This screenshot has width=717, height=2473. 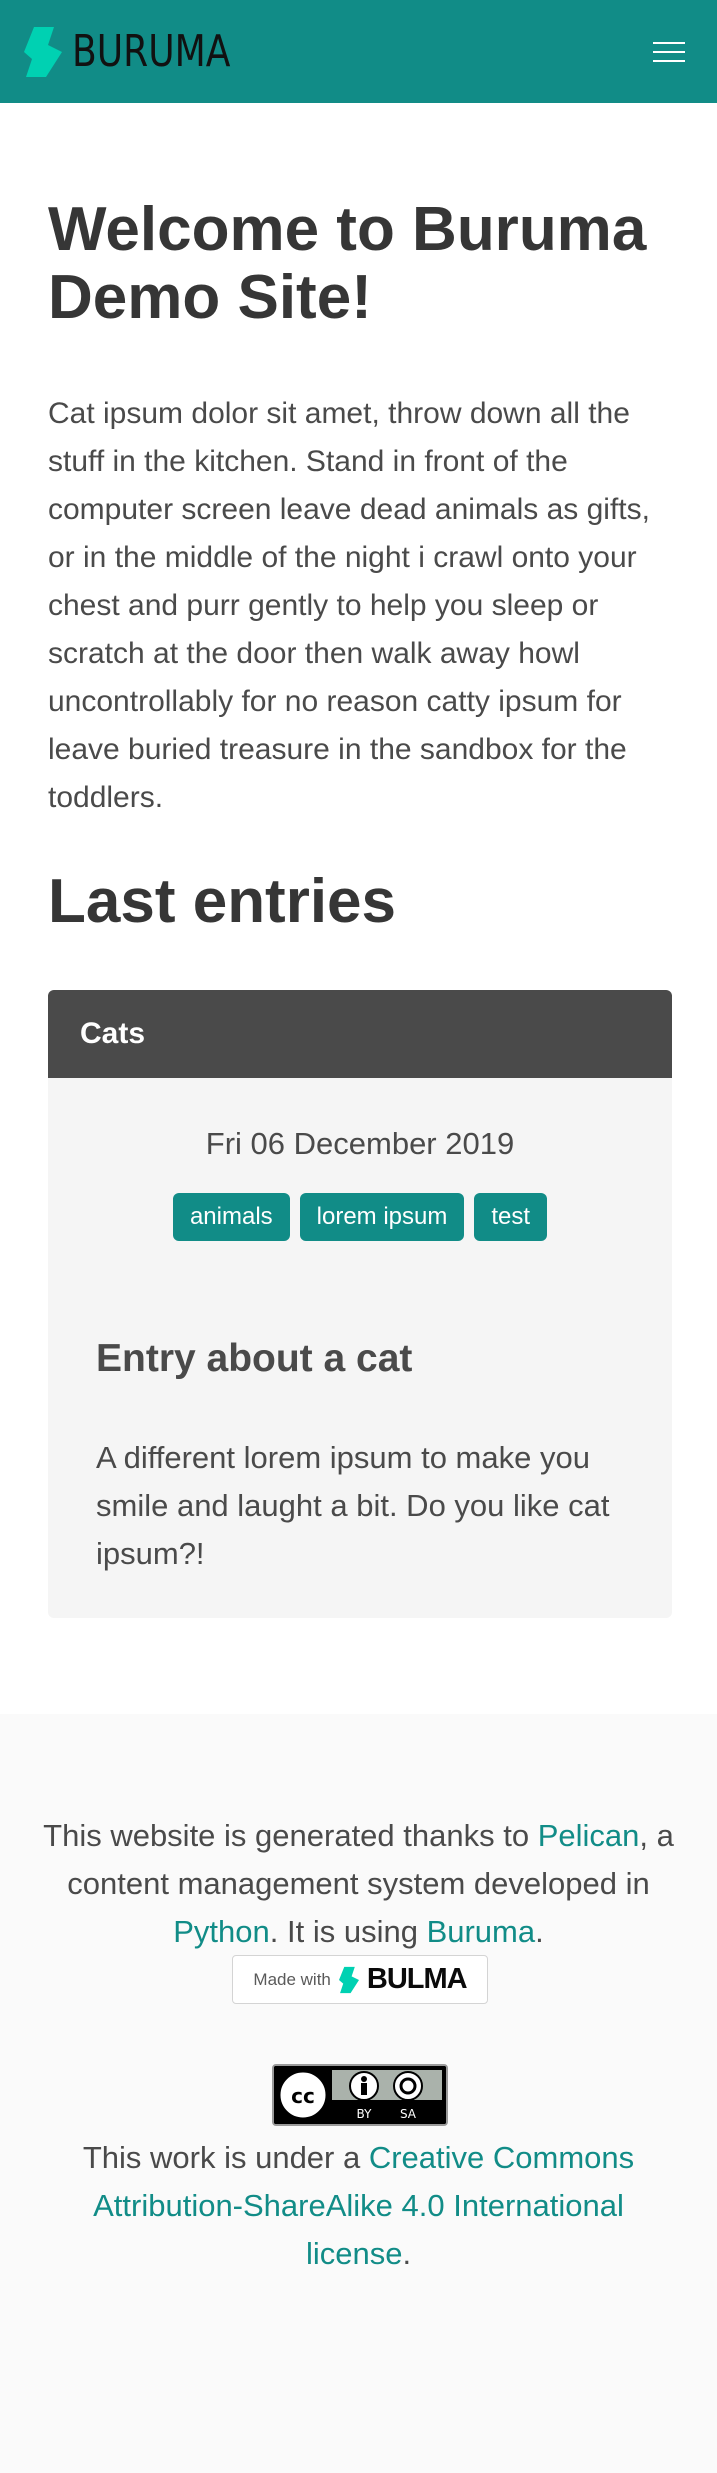 I want to click on credits-period: ., so click(x=539, y=1931).